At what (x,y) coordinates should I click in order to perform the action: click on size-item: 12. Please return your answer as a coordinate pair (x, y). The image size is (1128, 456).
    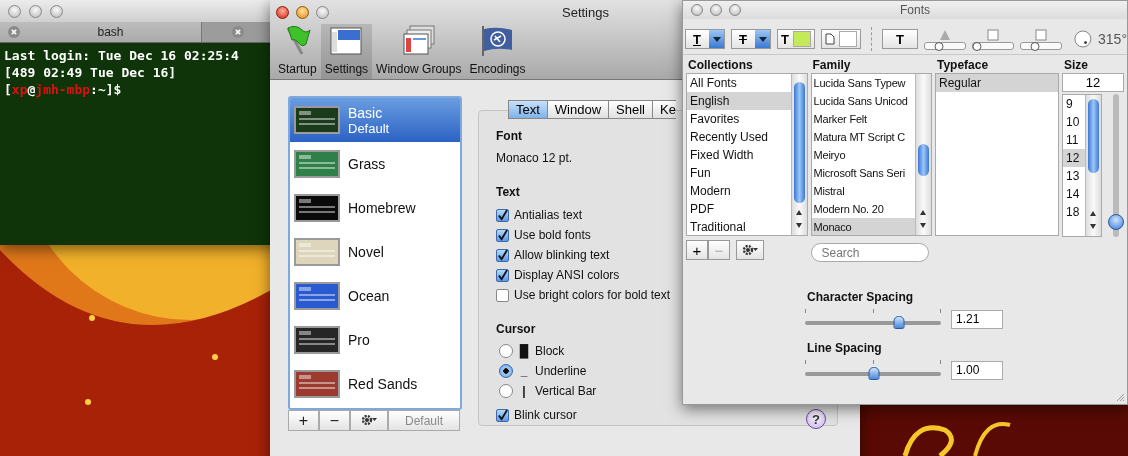
    Looking at the image, I should click on (1074, 158).